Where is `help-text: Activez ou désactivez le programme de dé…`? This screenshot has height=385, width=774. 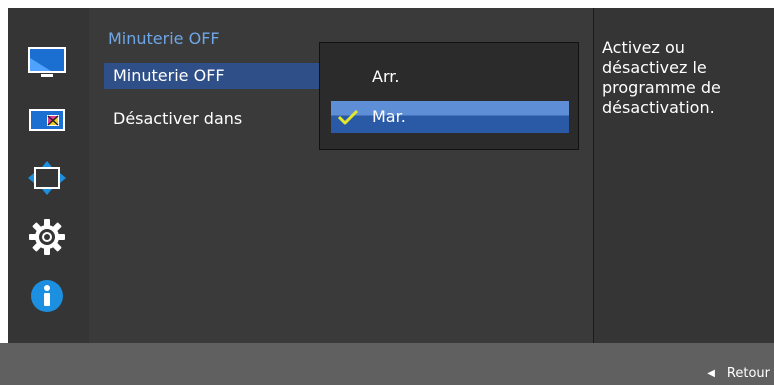 help-text: Activez ou désactivez le programme de dé… is located at coordinates (661, 77).